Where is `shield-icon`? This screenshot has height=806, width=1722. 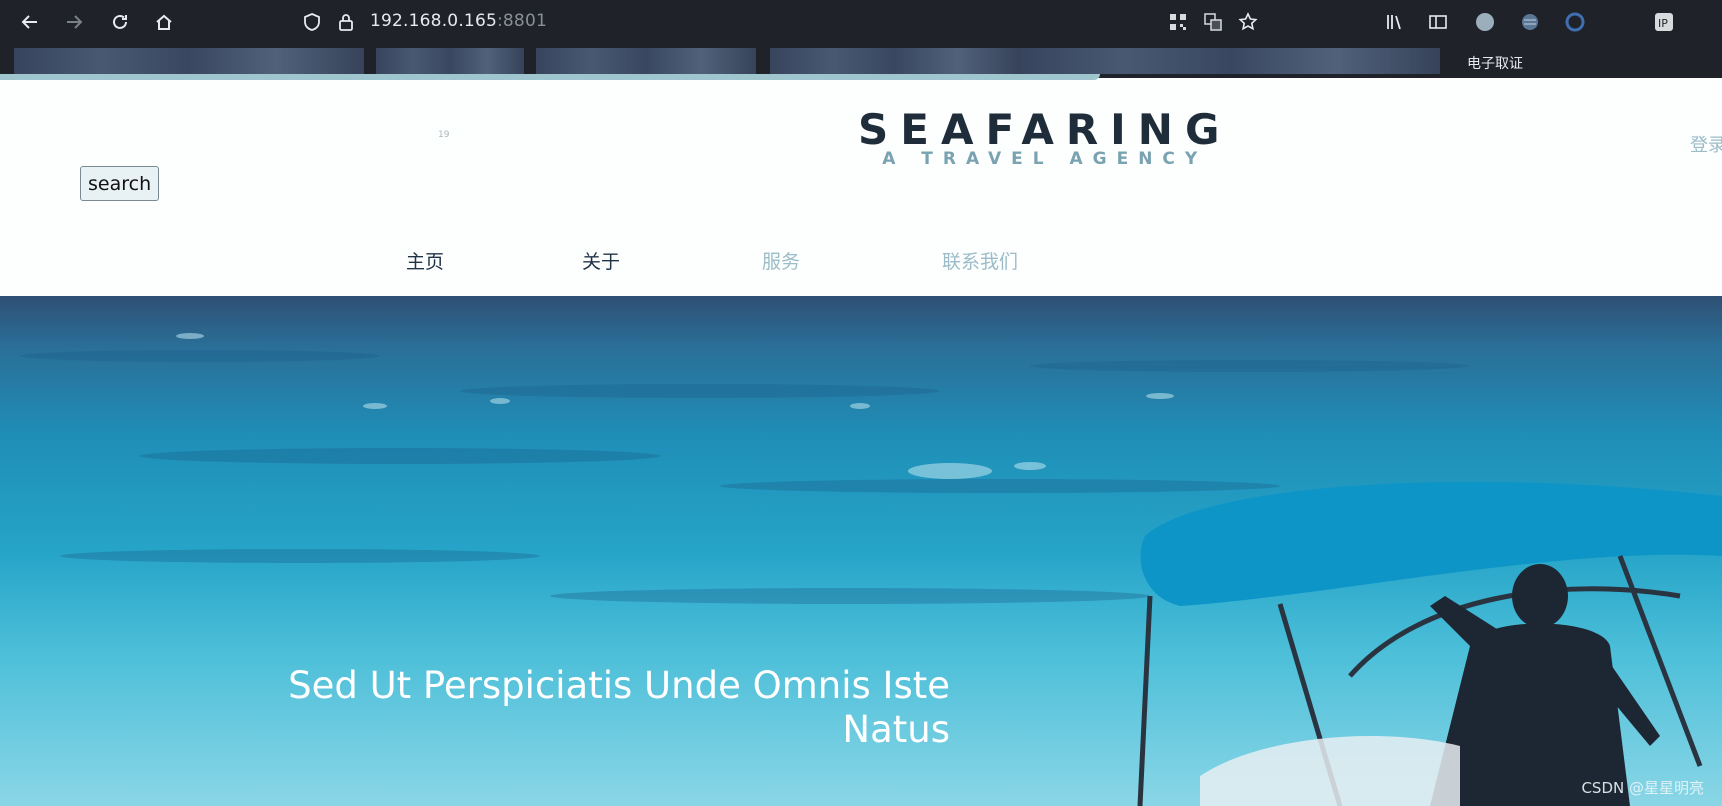
shield-icon is located at coordinates (312, 22).